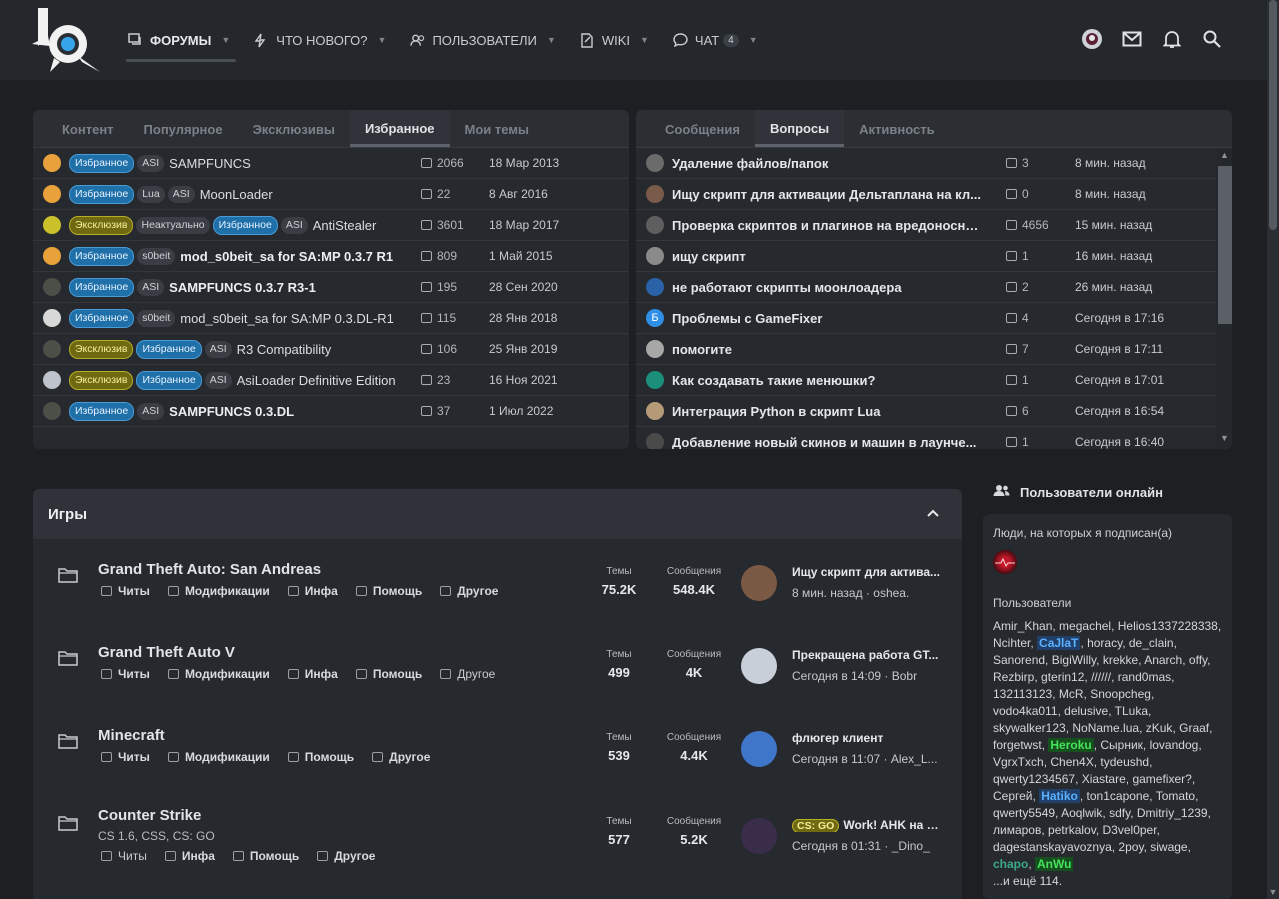 The image size is (1279, 899). I want to click on online-user-link: AnWu, so click(1054, 864).